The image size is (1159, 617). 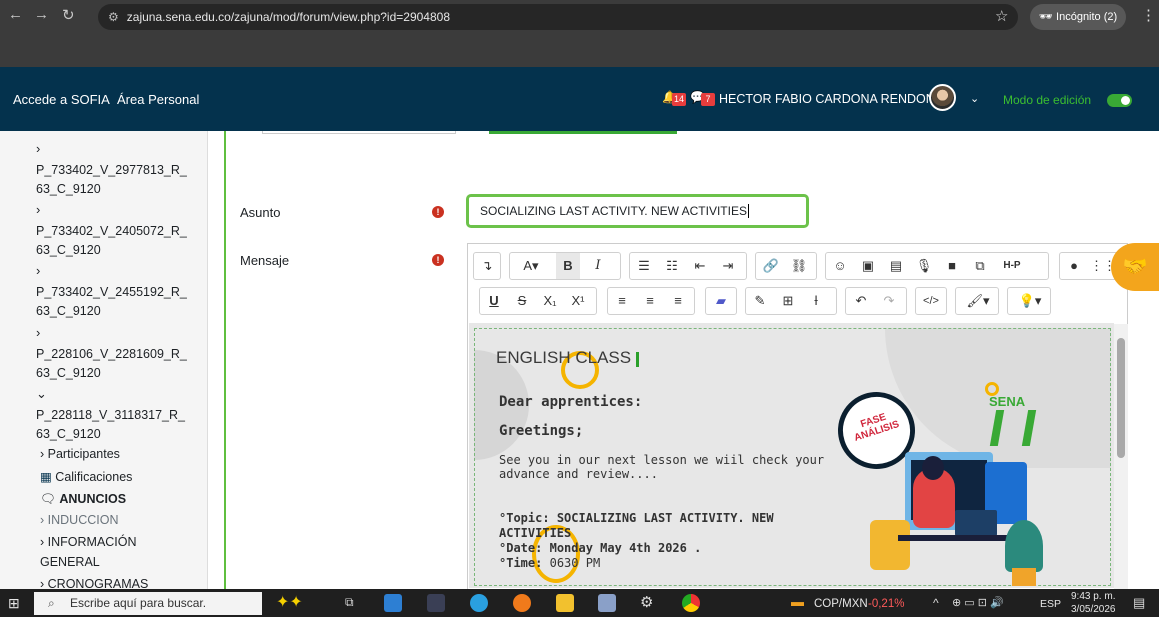 I want to click on greeting-line-2: Greetings;, so click(x=541, y=431).